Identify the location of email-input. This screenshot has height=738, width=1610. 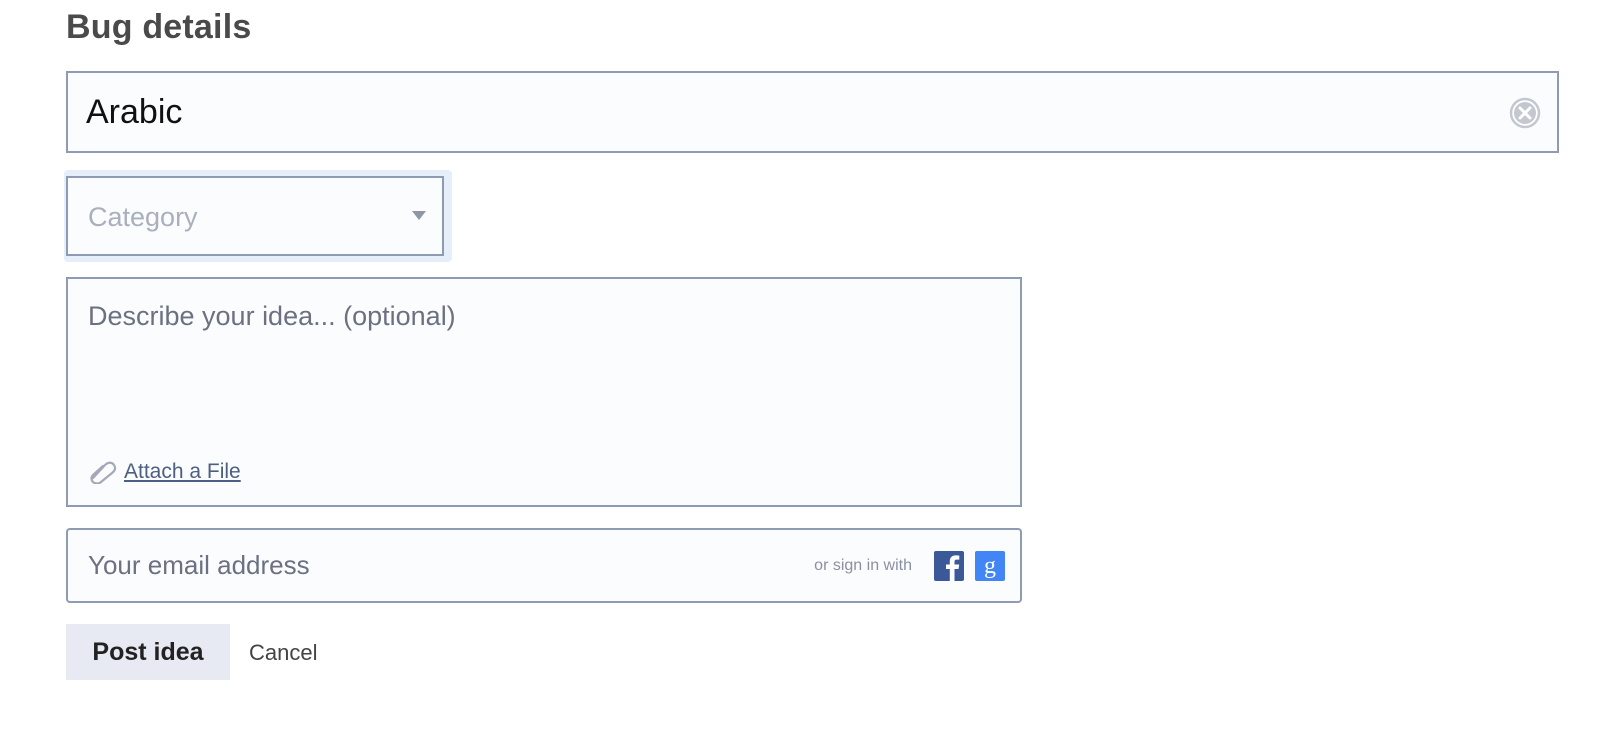
(438, 565).